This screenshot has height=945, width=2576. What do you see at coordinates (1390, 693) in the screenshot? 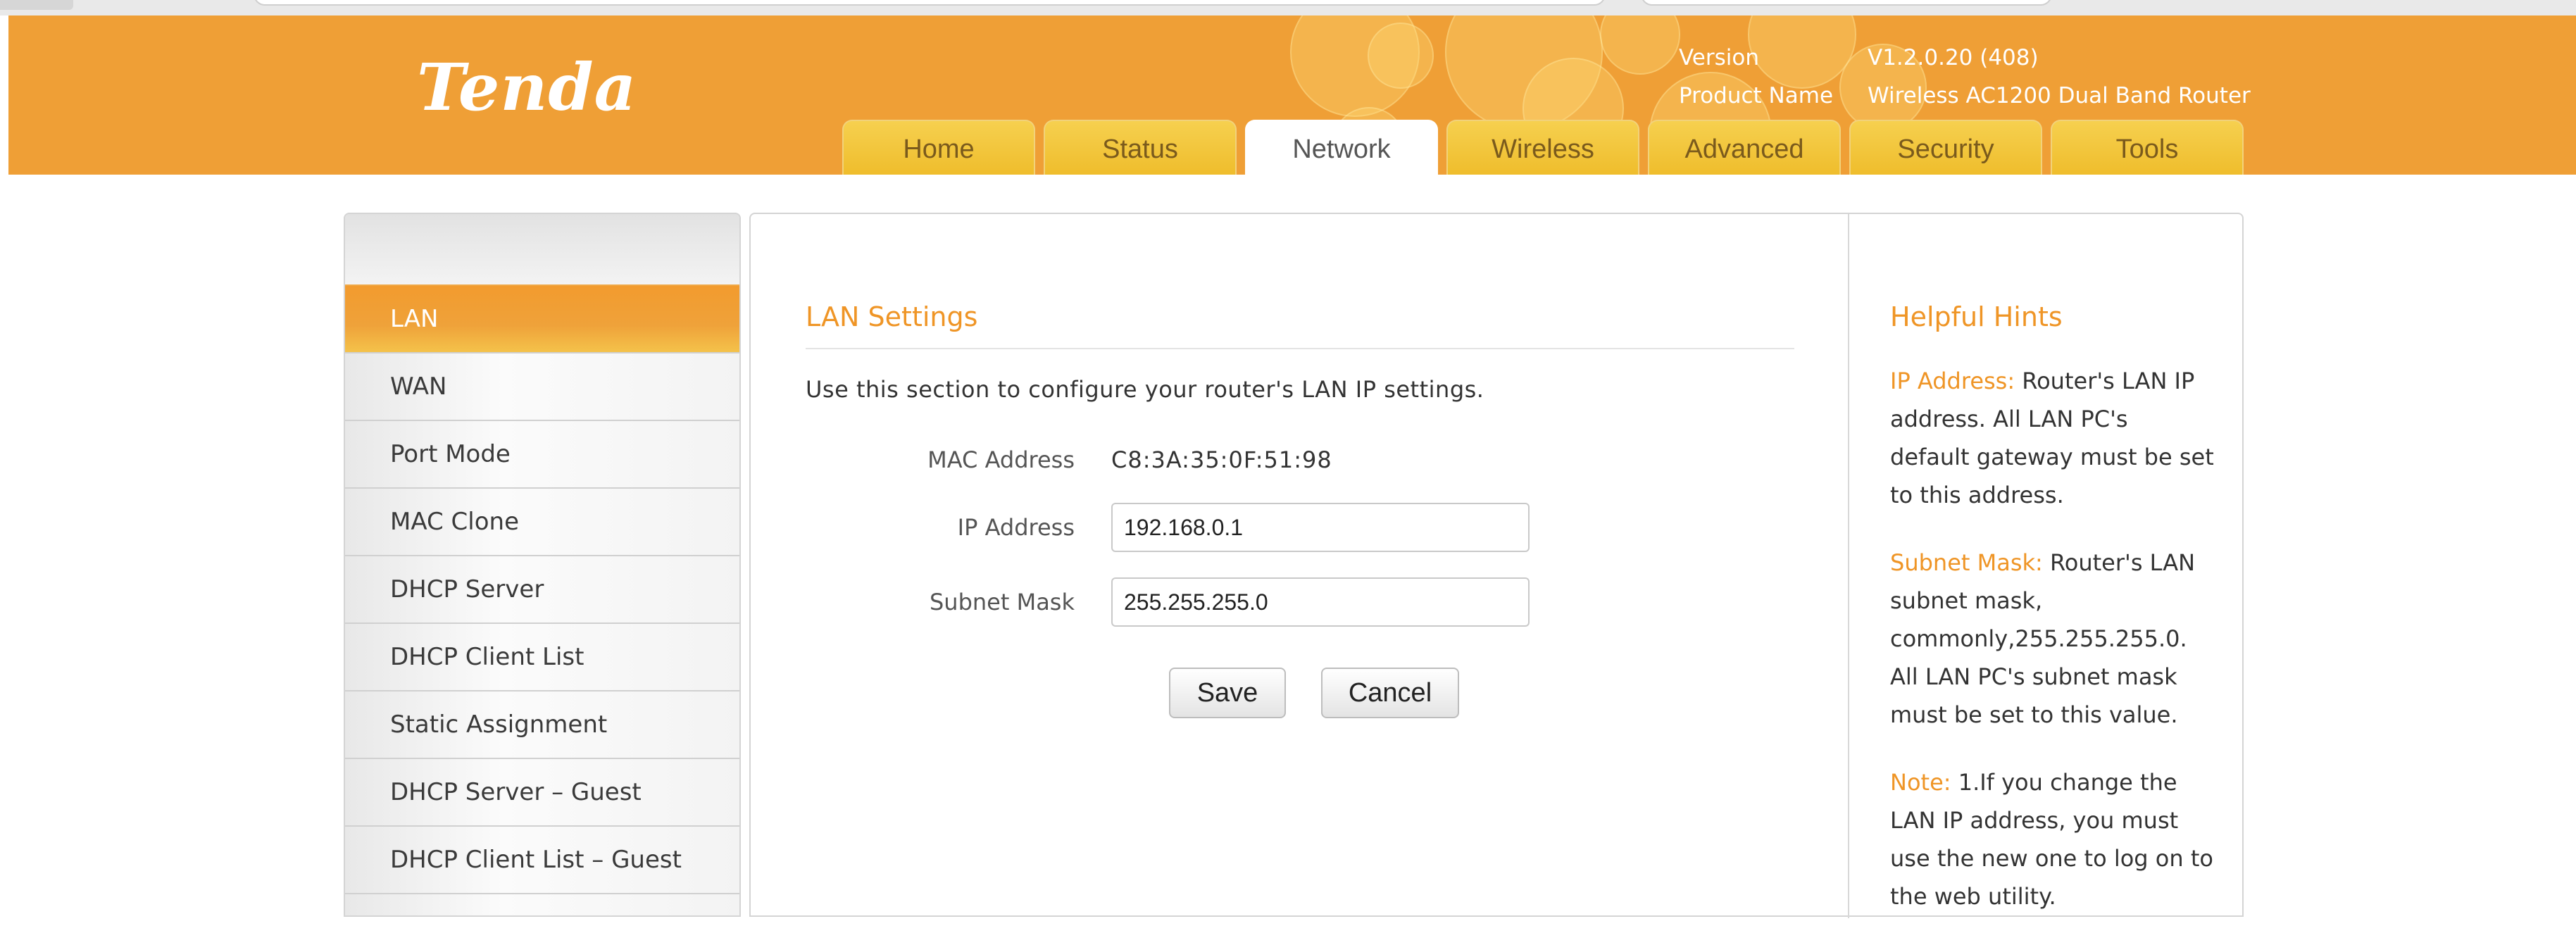
I see `cancel-button: Cancel` at bounding box center [1390, 693].